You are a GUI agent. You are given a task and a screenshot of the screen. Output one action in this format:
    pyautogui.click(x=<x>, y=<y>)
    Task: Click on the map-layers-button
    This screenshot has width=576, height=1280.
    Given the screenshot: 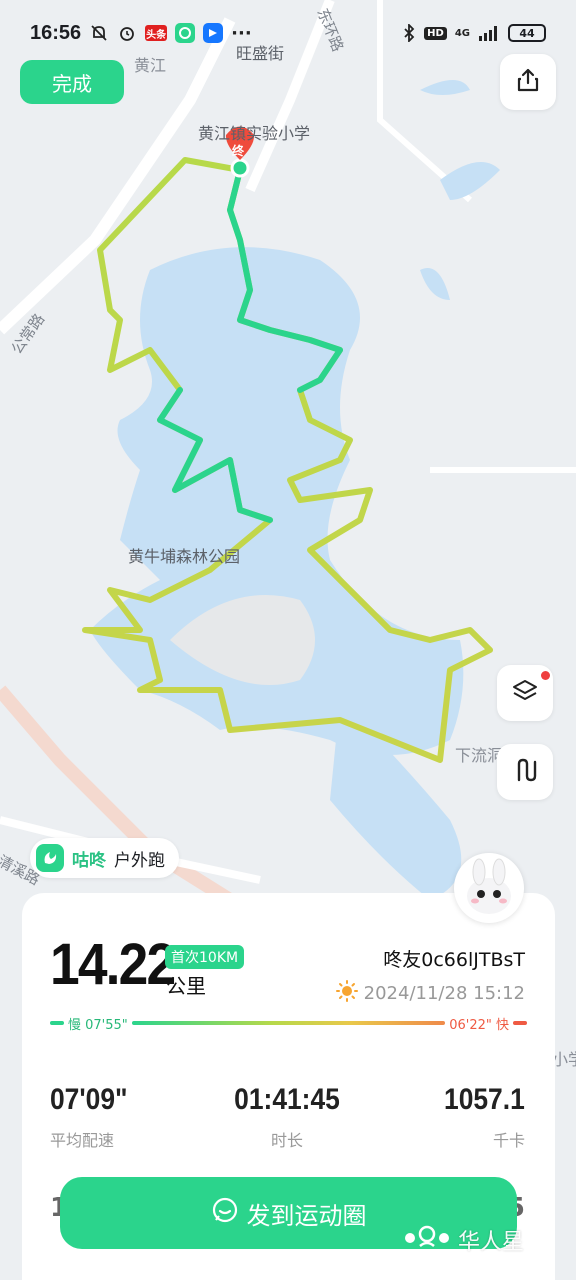 What is the action you would take?
    pyautogui.click(x=525, y=693)
    